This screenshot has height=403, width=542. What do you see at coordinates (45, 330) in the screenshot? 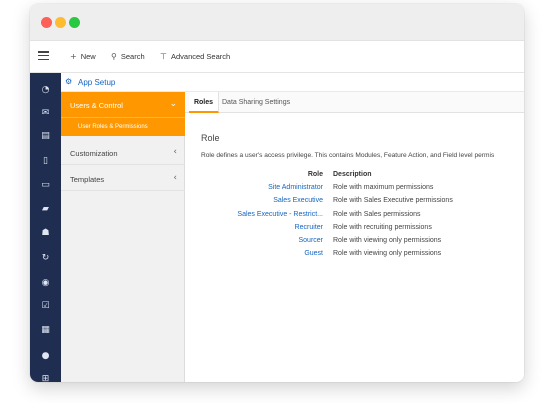
I see `calendar-icon: ▦` at bounding box center [45, 330].